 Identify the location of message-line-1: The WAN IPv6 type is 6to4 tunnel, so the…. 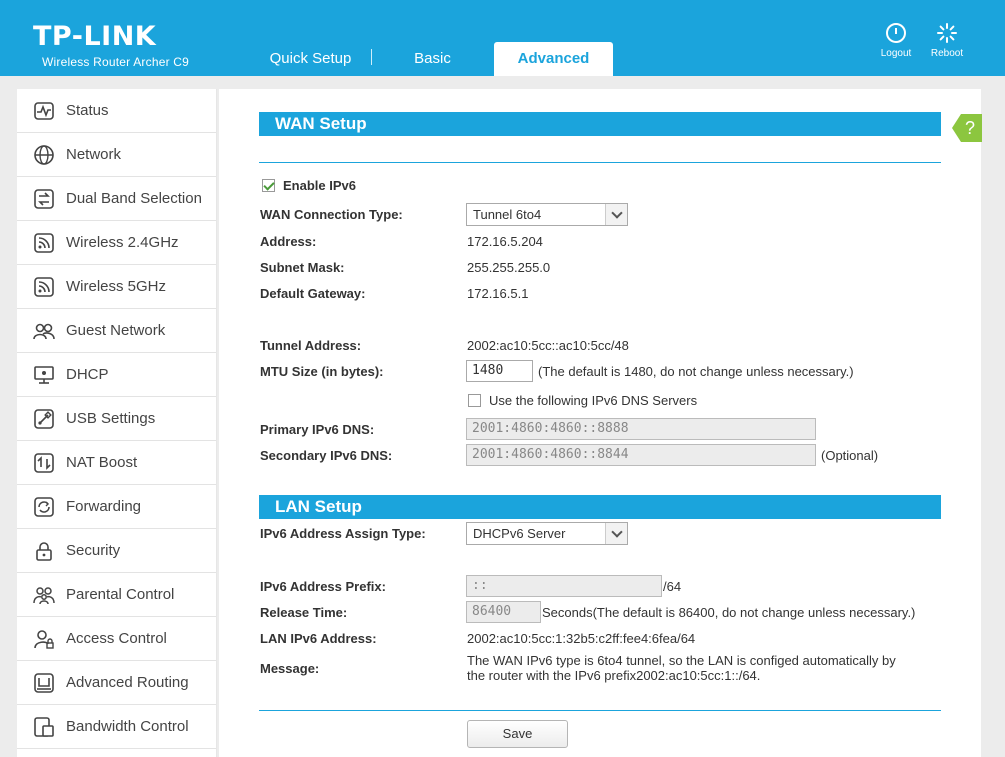
(681, 660).